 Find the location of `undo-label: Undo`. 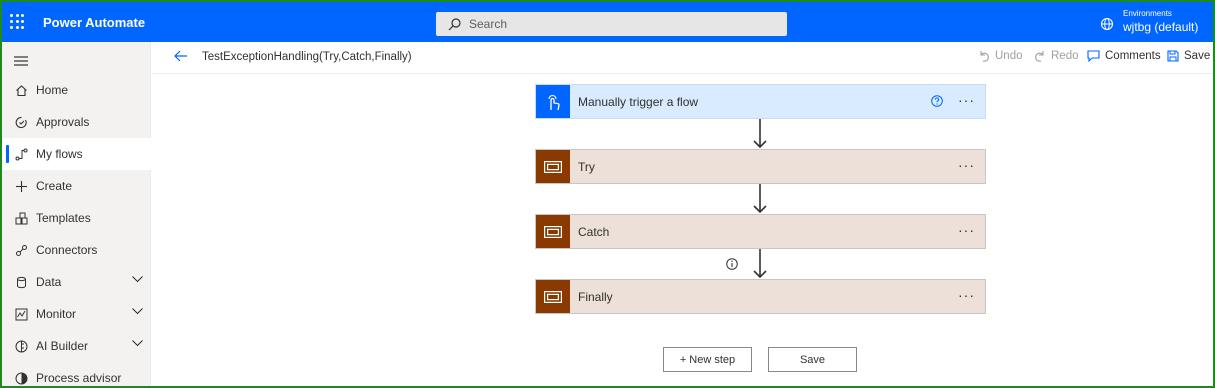

undo-label: Undo is located at coordinates (1009, 56).